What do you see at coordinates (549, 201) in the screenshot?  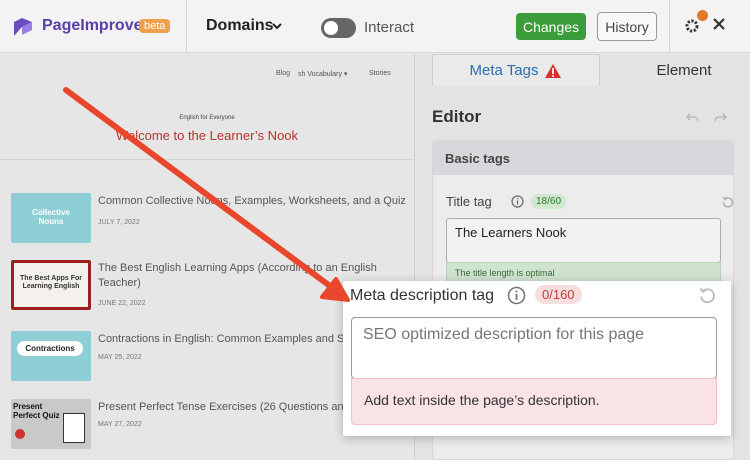 I see `title-char-count: 18/60` at bounding box center [549, 201].